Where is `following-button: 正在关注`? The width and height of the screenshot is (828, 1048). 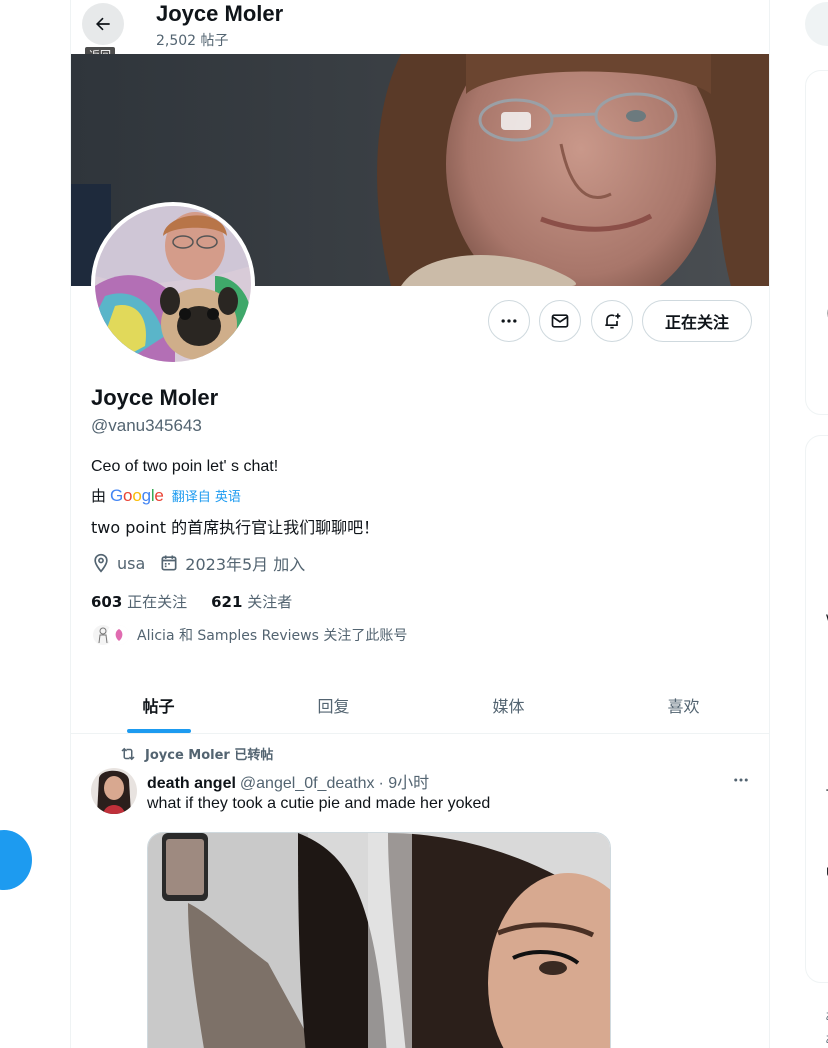 following-button: 正在关注 is located at coordinates (697, 321).